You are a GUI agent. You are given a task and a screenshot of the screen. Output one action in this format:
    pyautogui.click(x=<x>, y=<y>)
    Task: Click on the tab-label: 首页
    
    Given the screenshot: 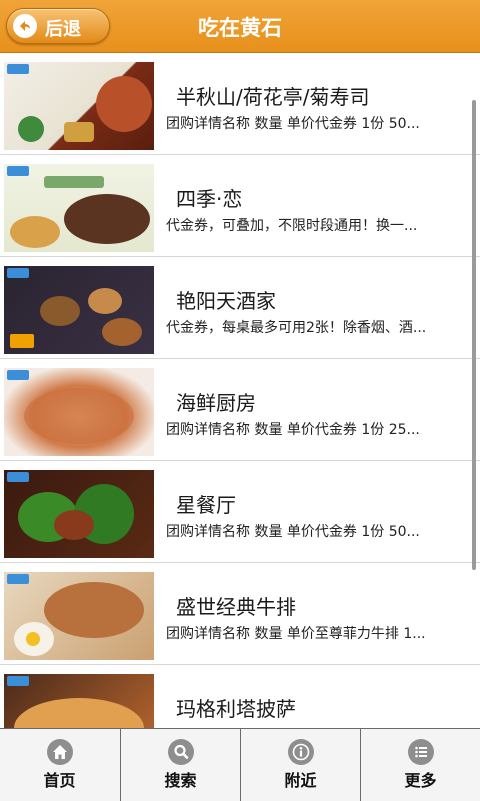 What is the action you would take?
    pyautogui.click(x=59, y=780)
    